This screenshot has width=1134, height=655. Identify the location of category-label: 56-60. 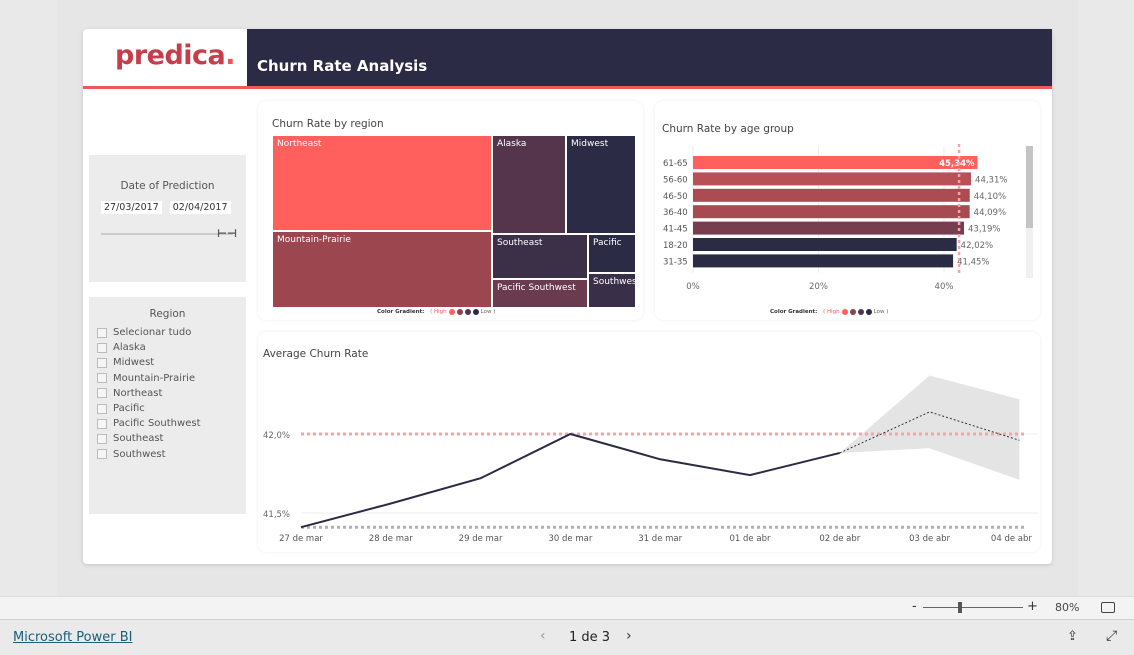
(675, 180).